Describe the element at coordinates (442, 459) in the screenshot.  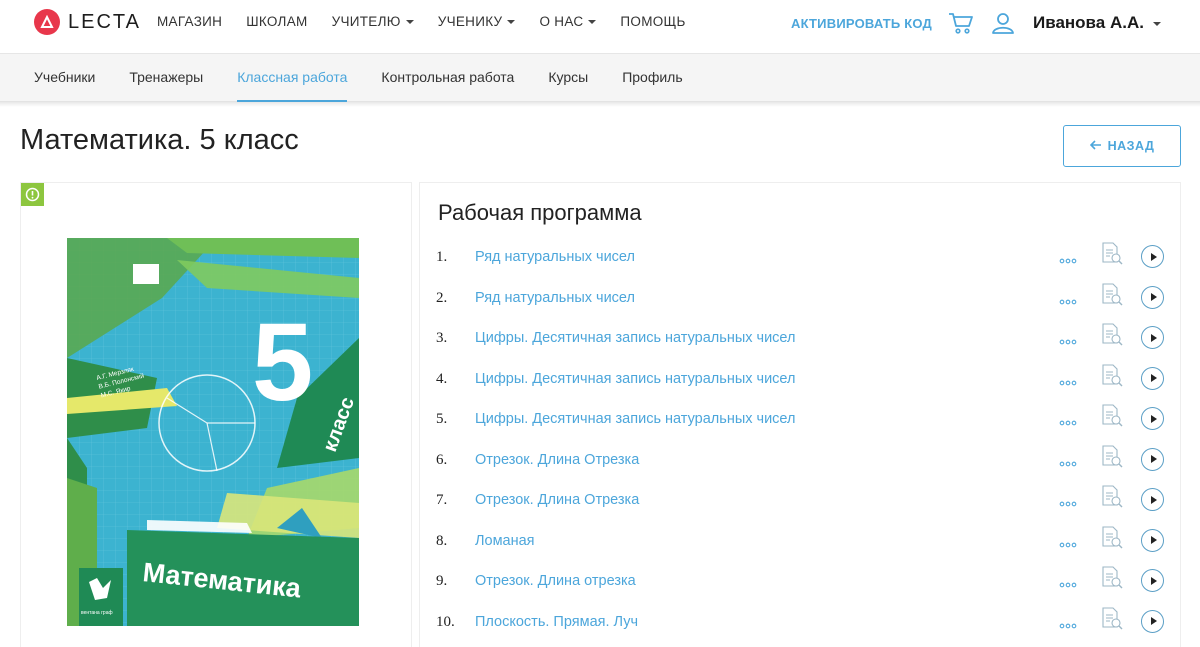
I see `lesson-number: 6.` at that location.